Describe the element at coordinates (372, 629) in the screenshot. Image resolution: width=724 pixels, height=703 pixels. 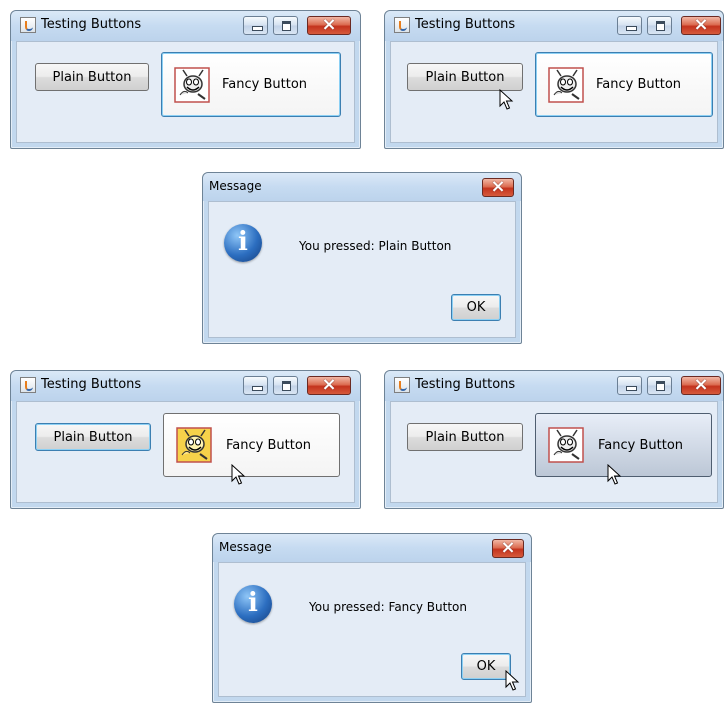
I see `dialog-content: i You pressed: Fancy Button OK` at that location.